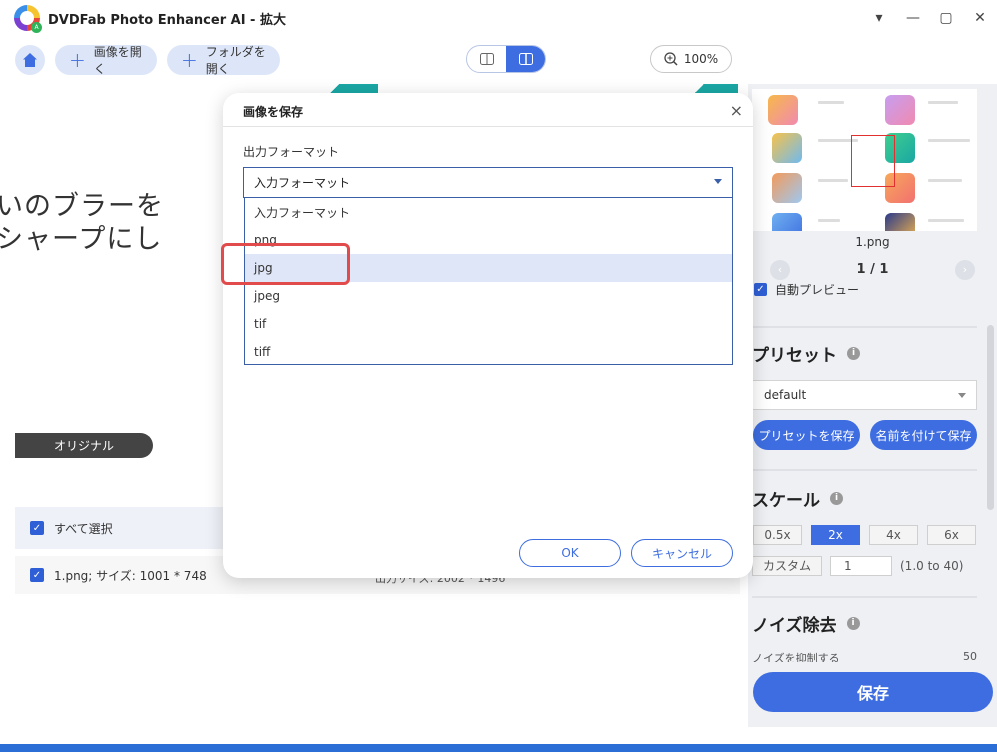 This screenshot has height=752, width=997. What do you see at coordinates (786, 501) in the screenshot?
I see `scale-title: スケール` at bounding box center [786, 501].